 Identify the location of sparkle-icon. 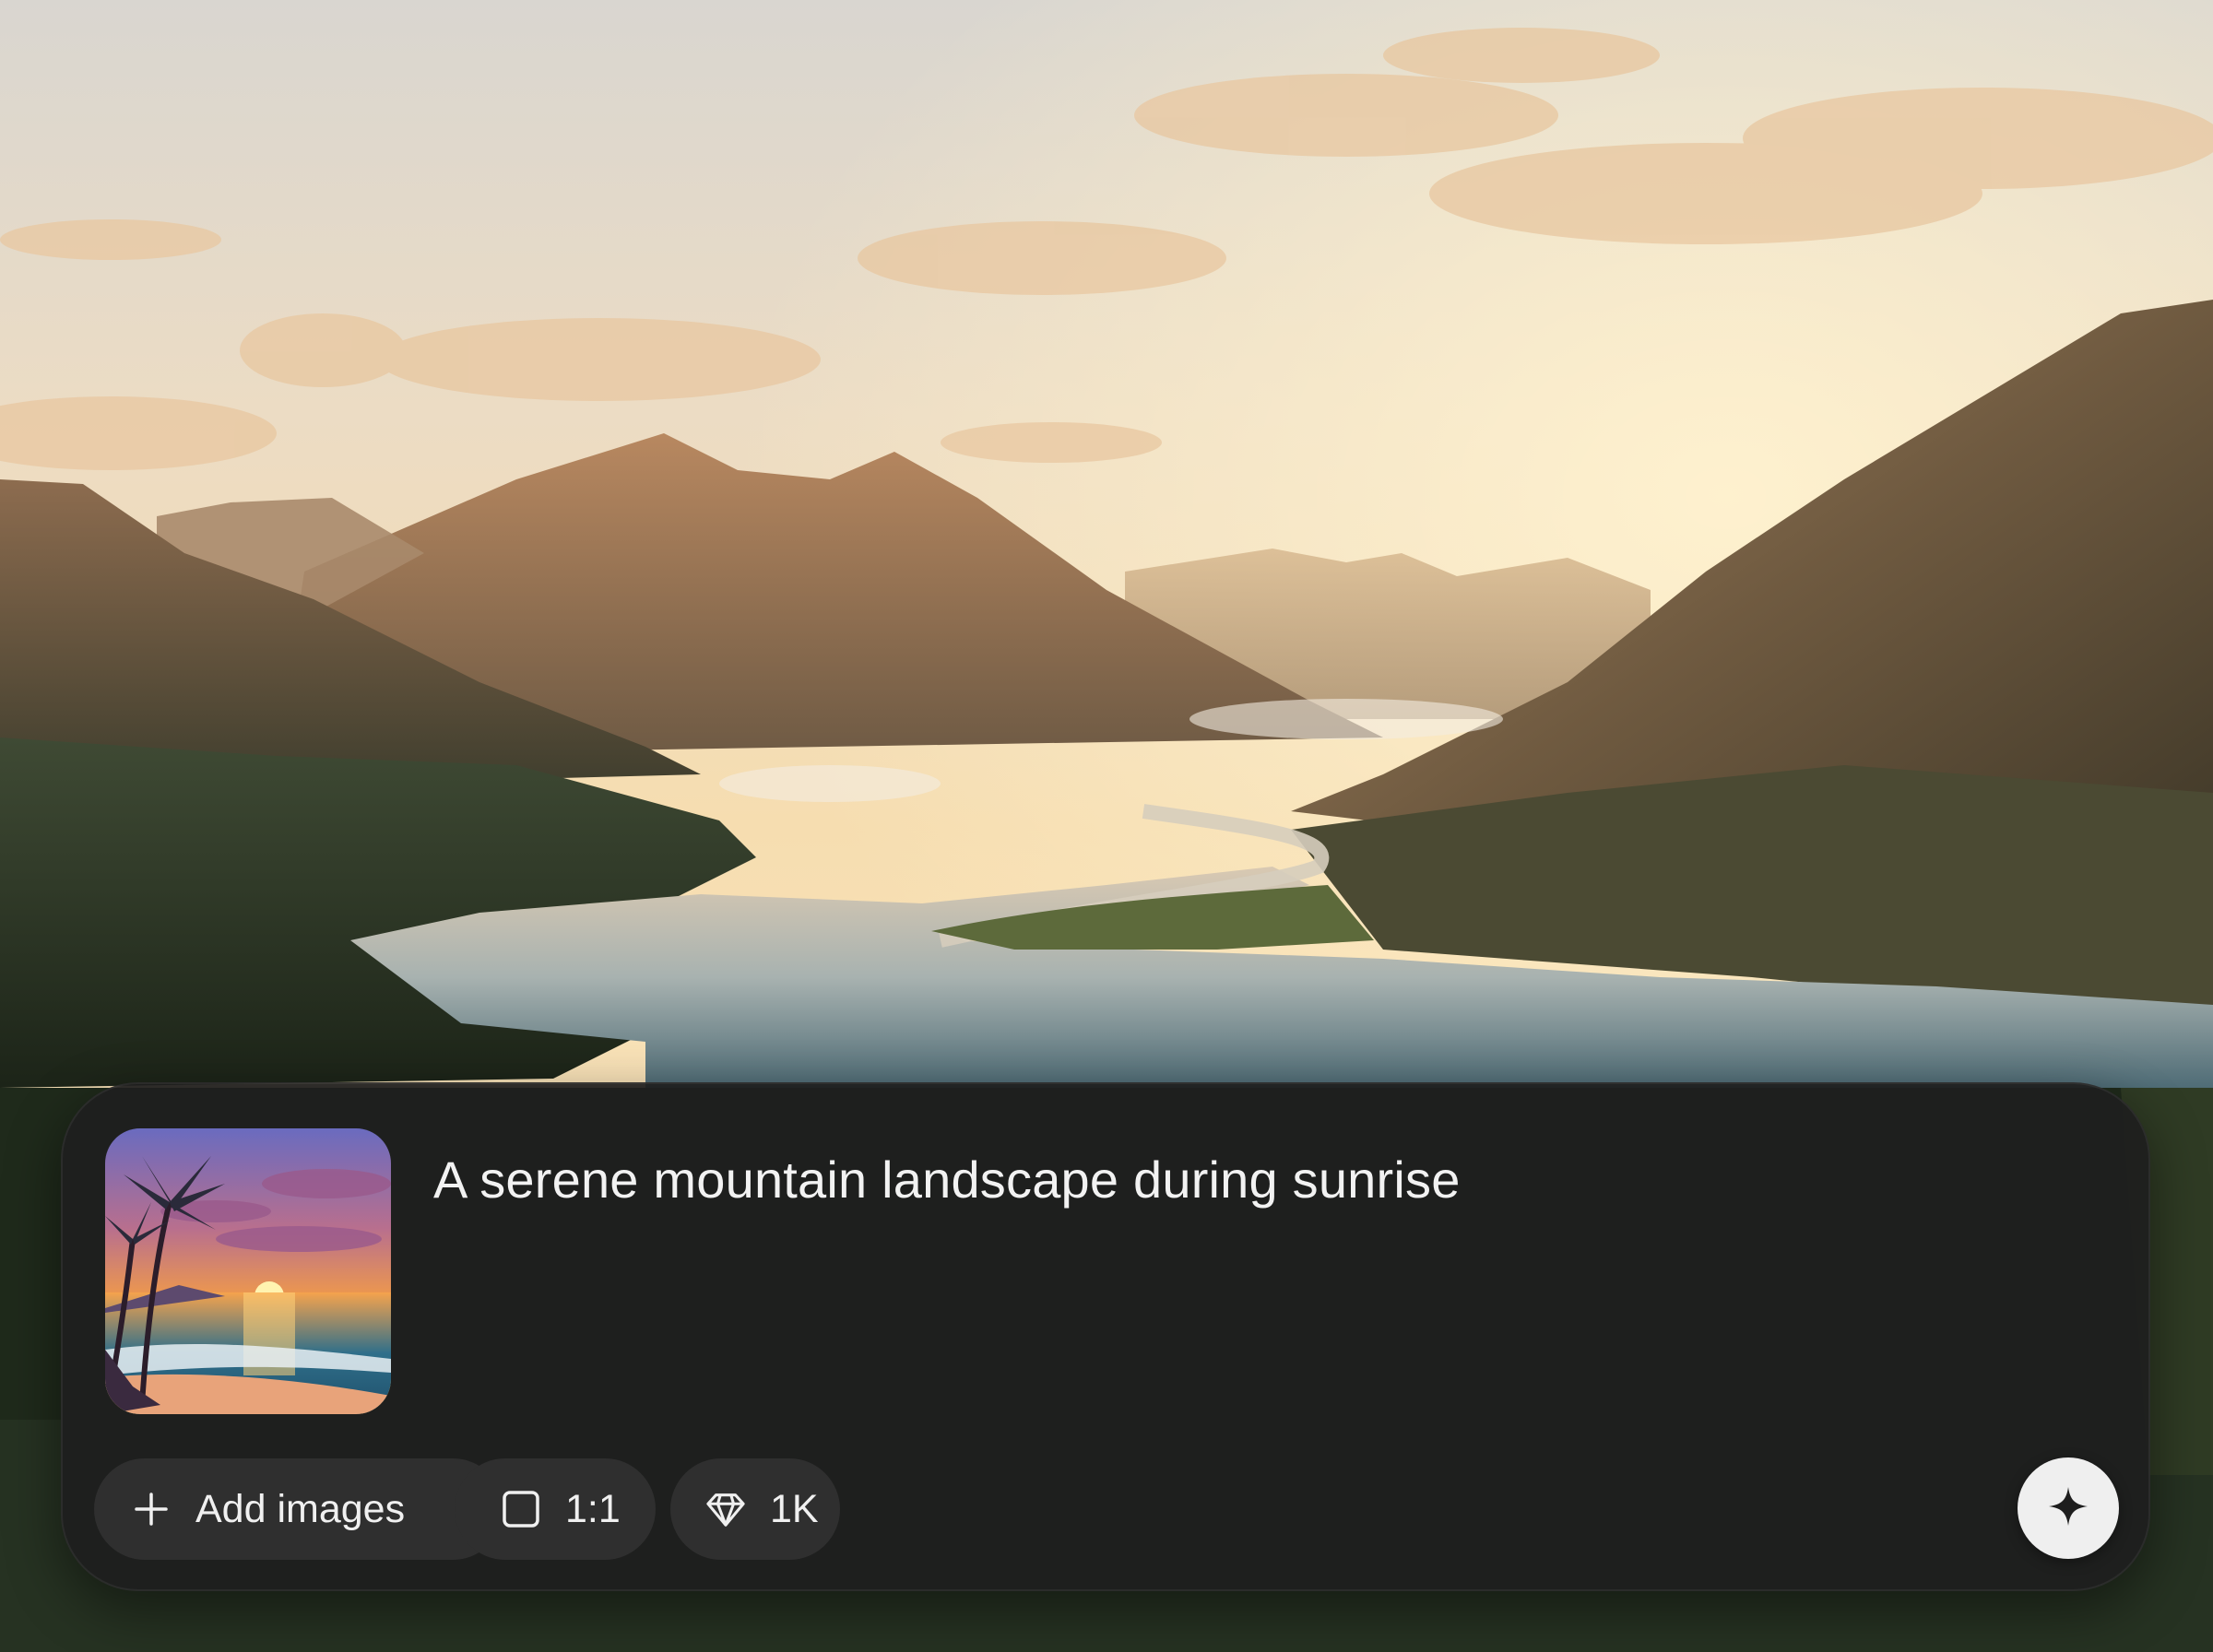
(2068, 1508).